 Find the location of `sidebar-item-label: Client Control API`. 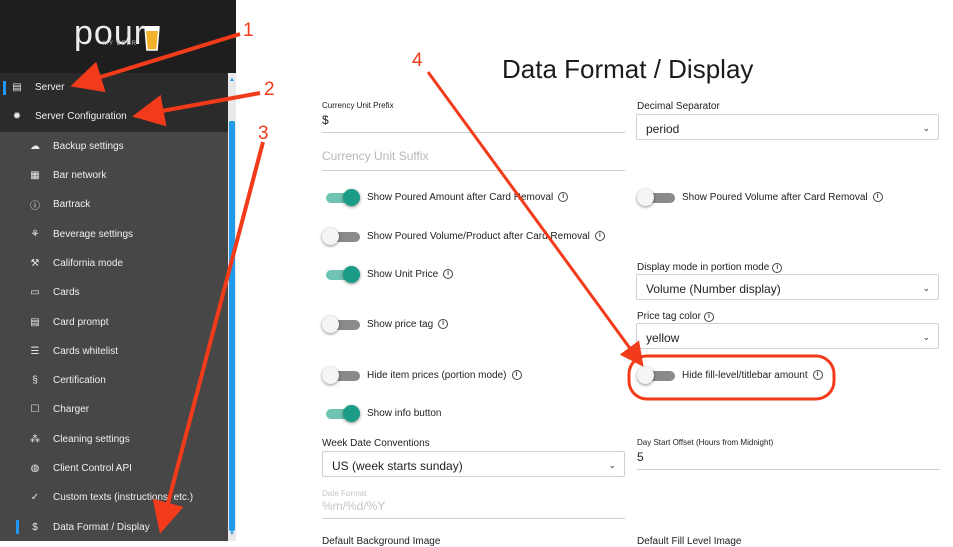

sidebar-item-label: Client Control API is located at coordinates (92, 468).